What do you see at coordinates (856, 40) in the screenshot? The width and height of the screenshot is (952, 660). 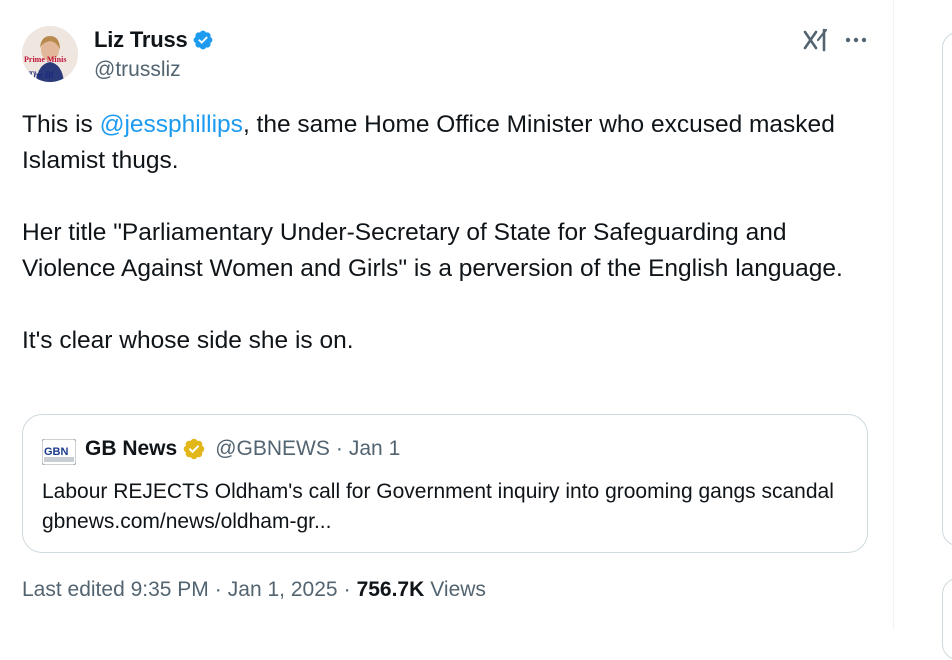 I see `more-icon` at bounding box center [856, 40].